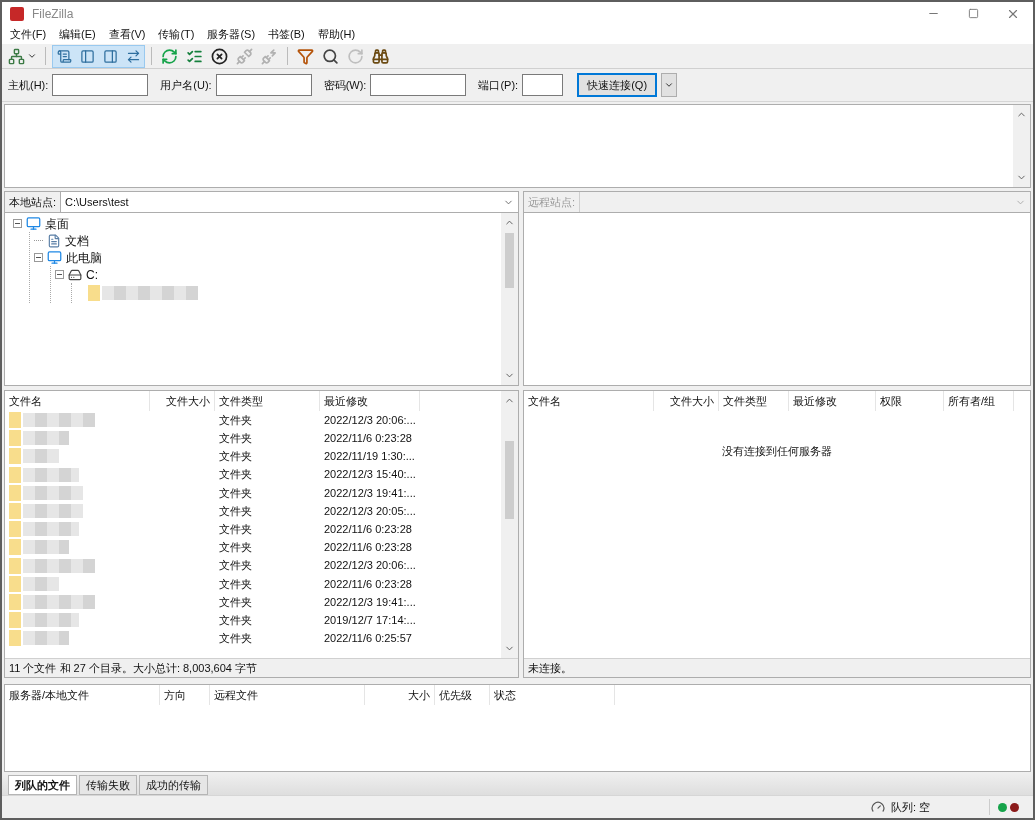 The width and height of the screenshot is (1035, 820). I want to click on binoculars-icon, so click(380, 56).